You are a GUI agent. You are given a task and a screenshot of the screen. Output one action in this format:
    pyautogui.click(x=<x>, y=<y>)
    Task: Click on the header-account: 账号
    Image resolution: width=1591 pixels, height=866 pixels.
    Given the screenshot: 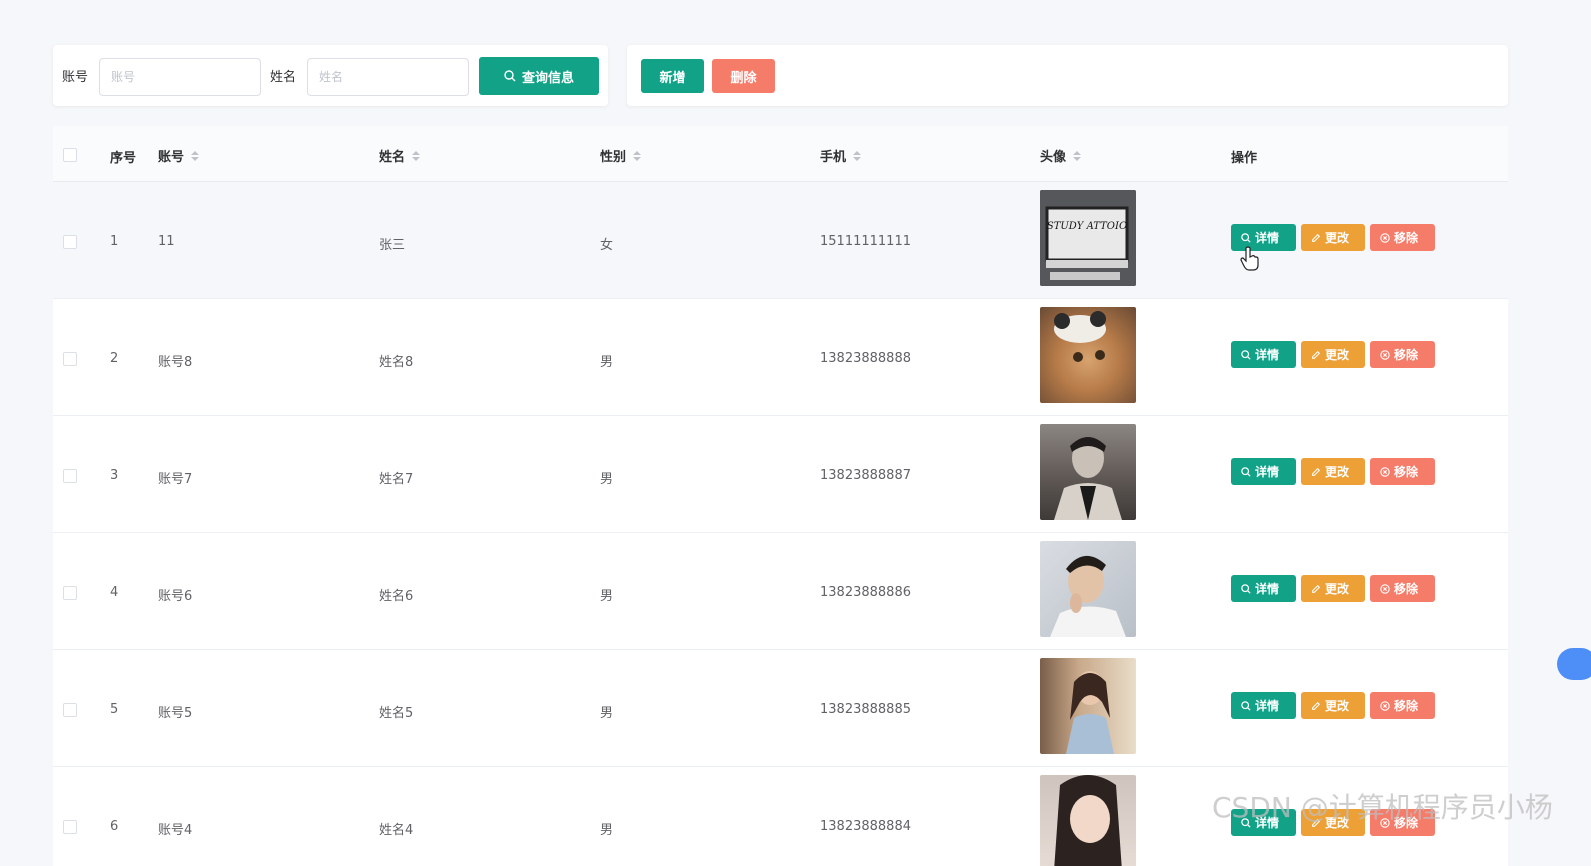 What is the action you would take?
    pyautogui.click(x=179, y=155)
    